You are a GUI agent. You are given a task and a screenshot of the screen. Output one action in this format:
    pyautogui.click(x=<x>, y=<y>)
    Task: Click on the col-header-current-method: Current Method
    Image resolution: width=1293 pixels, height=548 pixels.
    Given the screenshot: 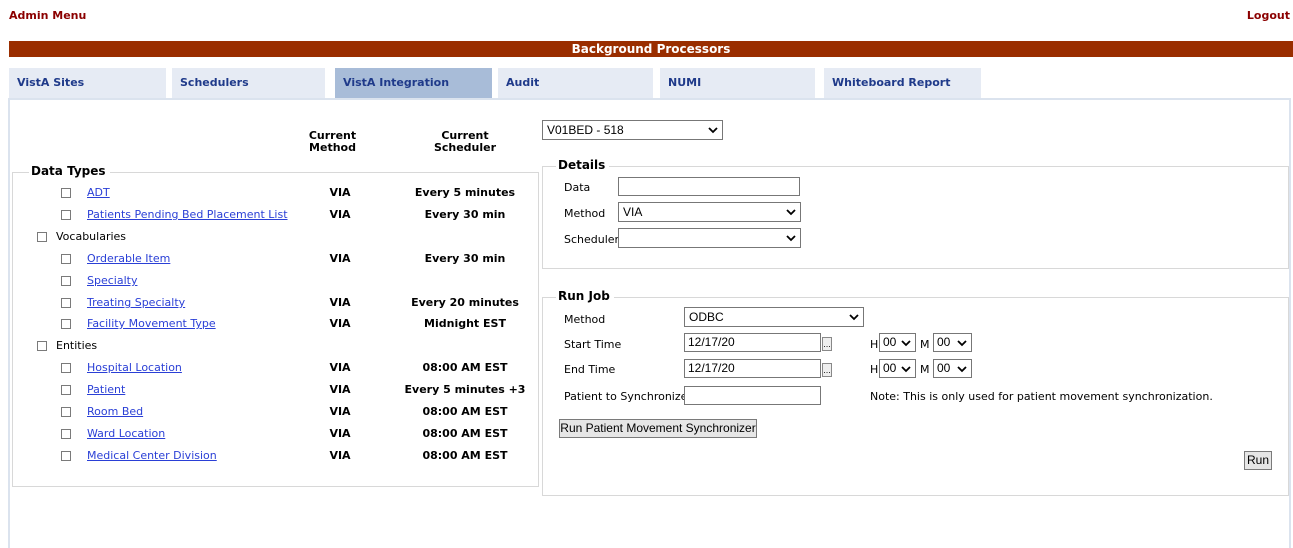 What is the action you would take?
    pyautogui.click(x=332, y=141)
    